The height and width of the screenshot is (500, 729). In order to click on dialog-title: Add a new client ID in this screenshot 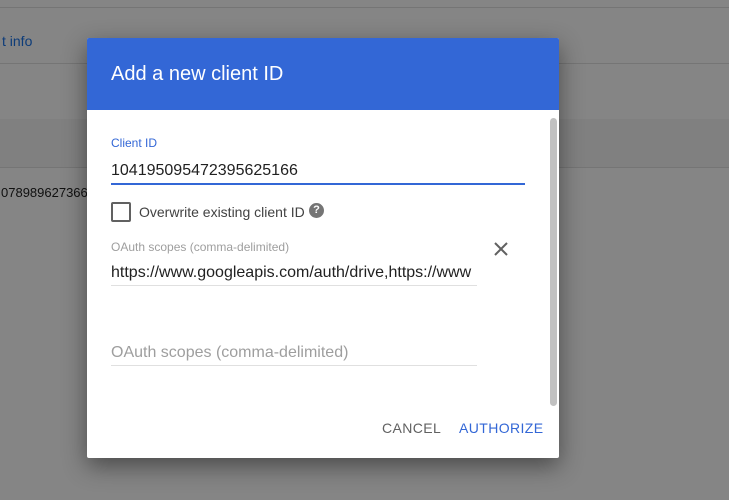, I will do `click(197, 74)`.